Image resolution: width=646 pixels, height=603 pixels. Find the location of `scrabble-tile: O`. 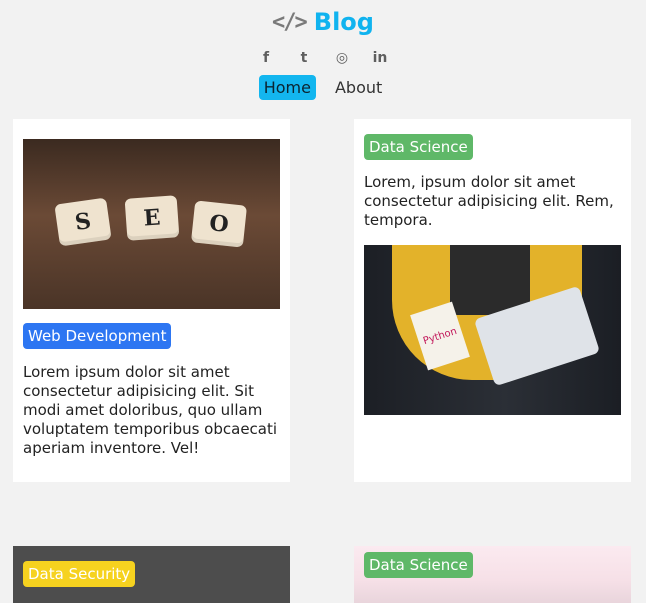

scrabble-tile: O is located at coordinates (219, 224).